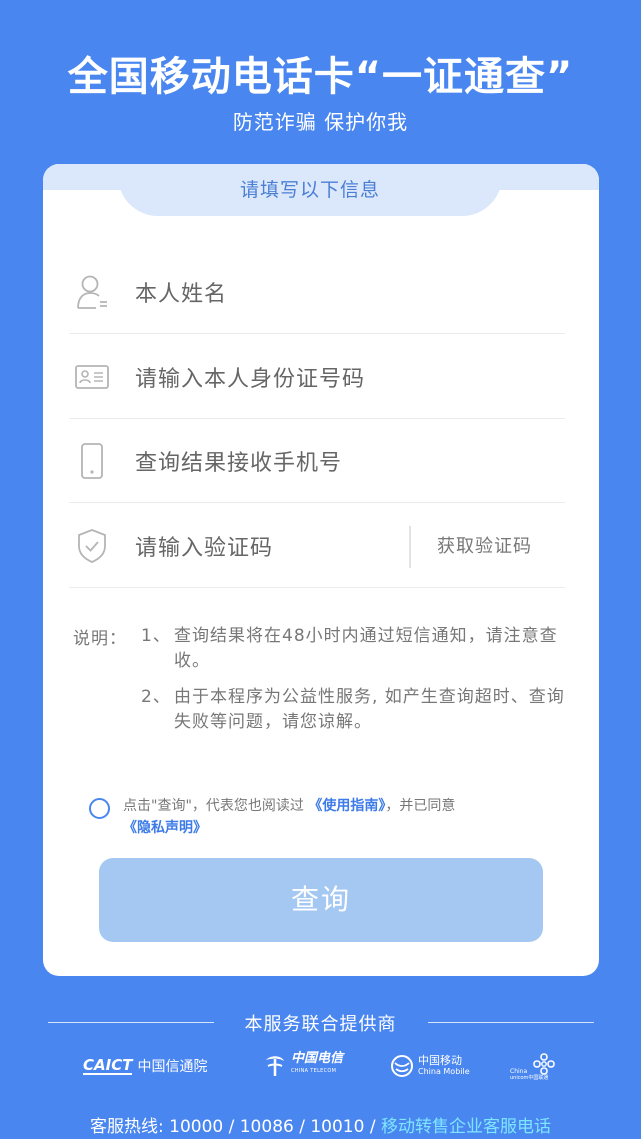 This screenshot has height=1139, width=641. What do you see at coordinates (92, 377) in the screenshot?
I see `id-card-icon` at bounding box center [92, 377].